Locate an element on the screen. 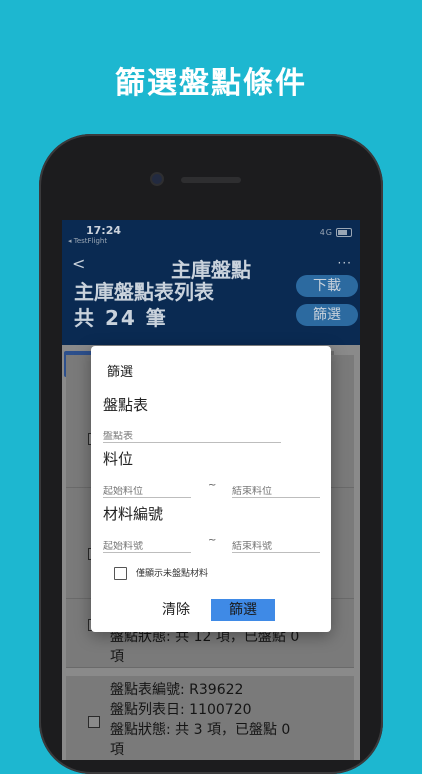 This screenshot has height=774, width=422. sheet-input is located at coordinates (192, 436).